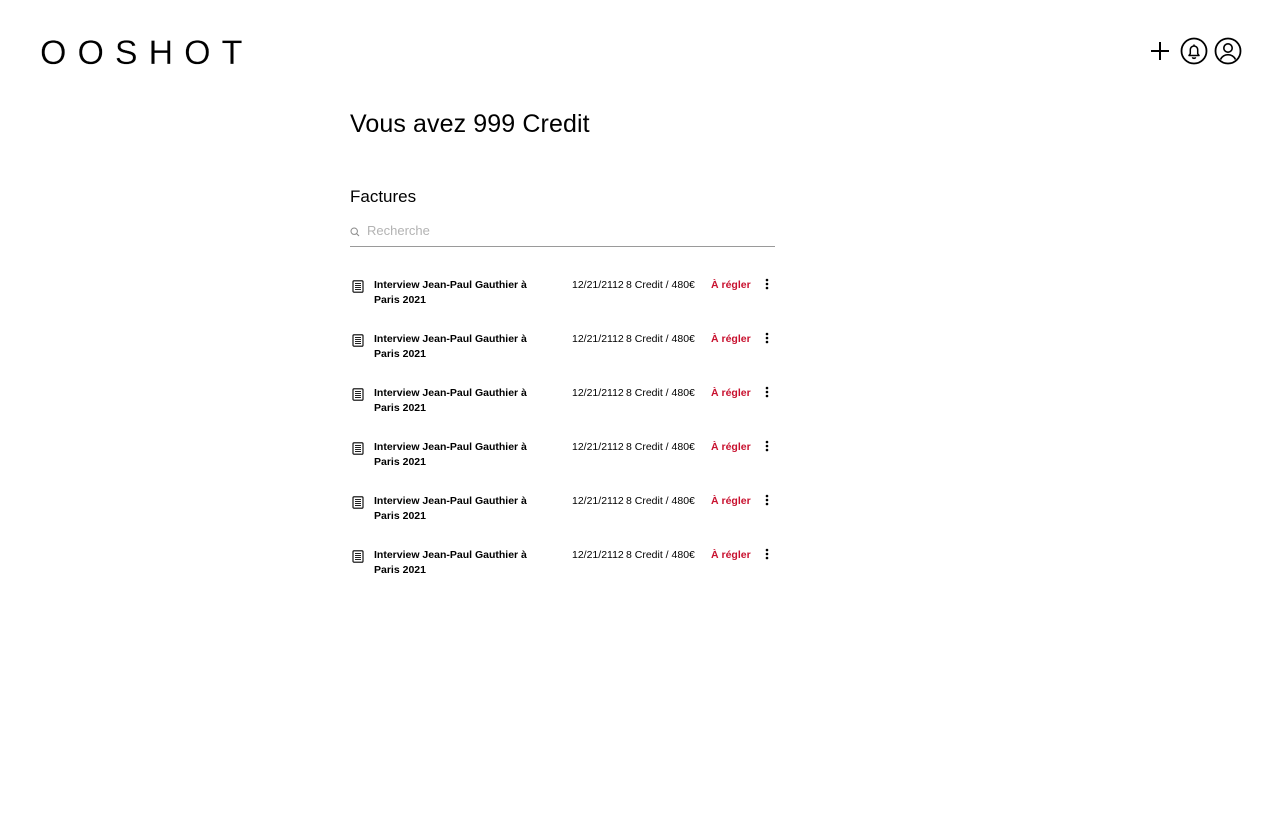  Describe the element at coordinates (146, 53) in the screenshot. I see `ooshot-logo: OOSHOT` at that location.